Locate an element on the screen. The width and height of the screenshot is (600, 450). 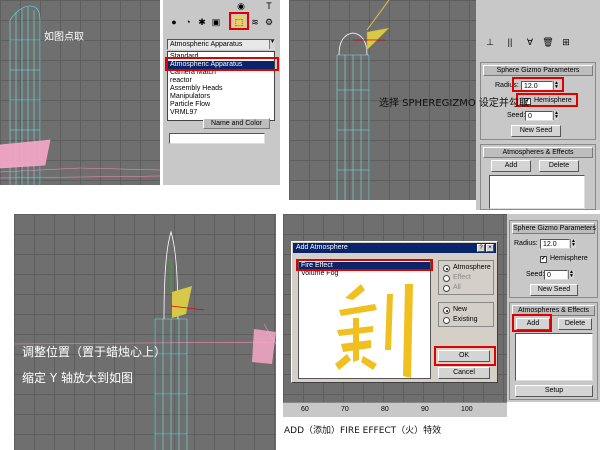
atmosphere-list: Fire Effect Volume Fog is located at coordinates (364, 319).